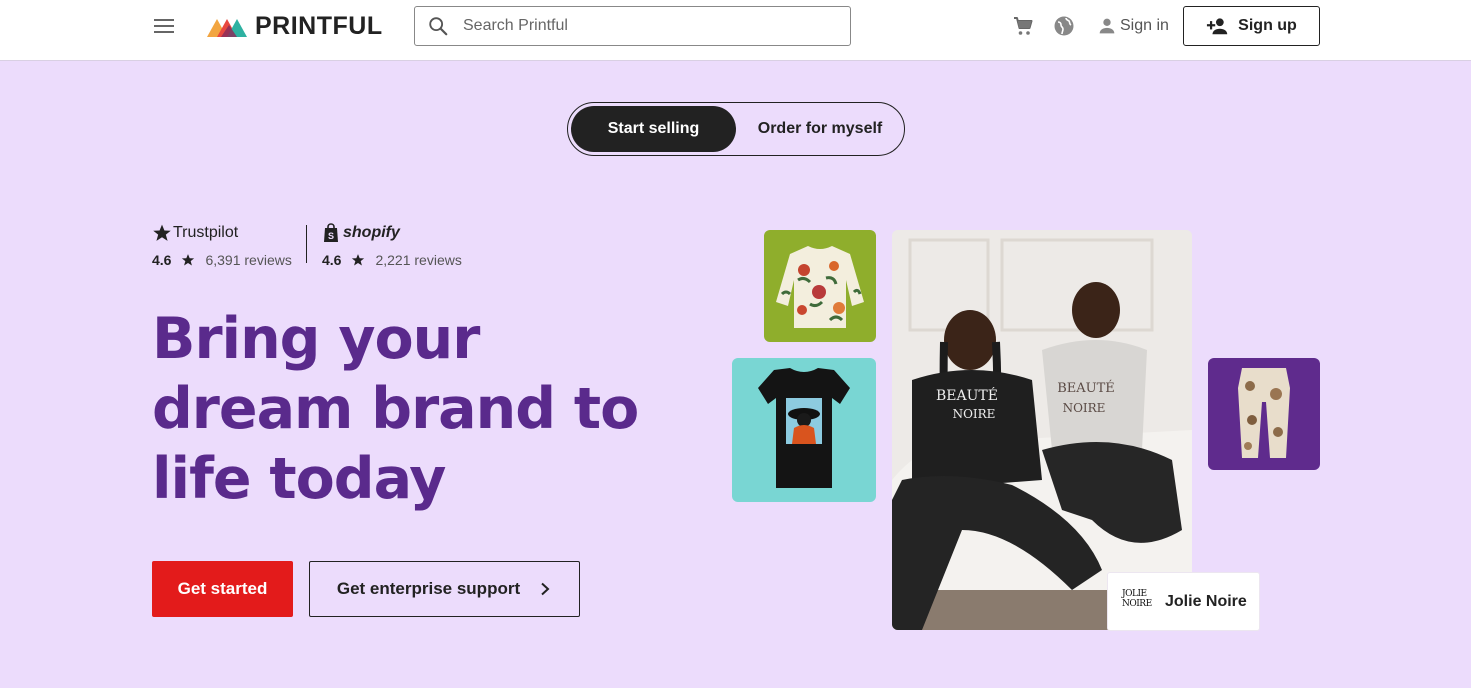  I want to click on trustpilot-review-count: 6,391 reviews, so click(248, 260).